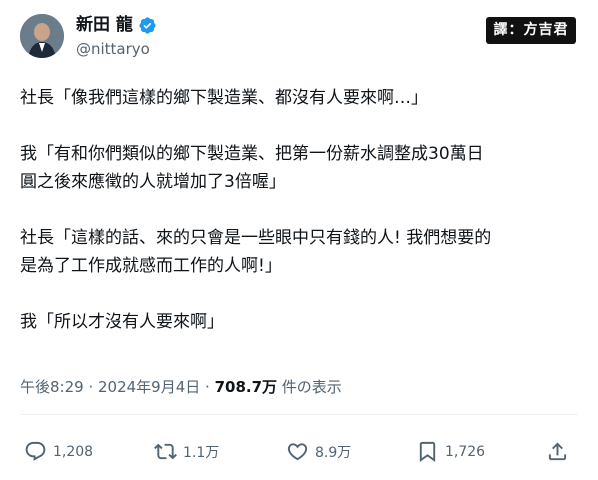 The width and height of the screenshot is (598, 480). What do you see at coordinates (113, 49) in the screenshot?
I see `user-handle: @nittaryo` at bounding box center [113, 49].